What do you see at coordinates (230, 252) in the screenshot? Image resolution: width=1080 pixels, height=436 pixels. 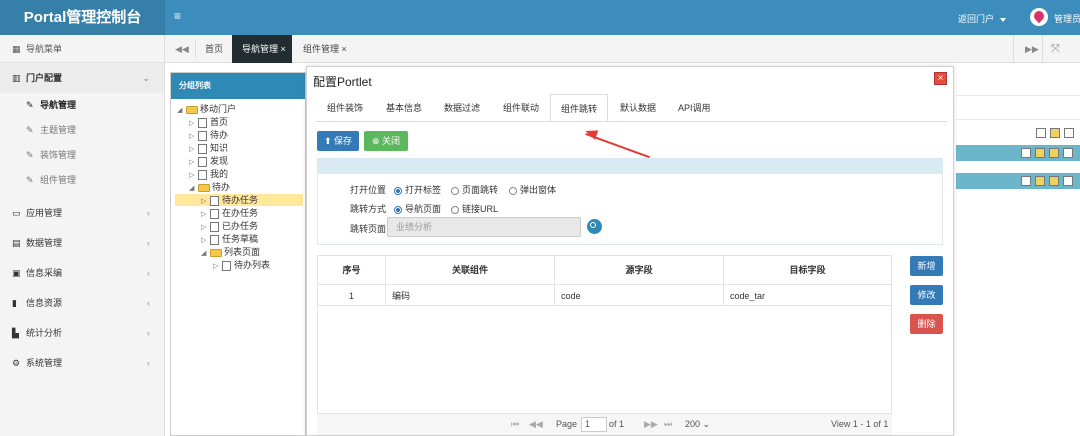 I see `tree-node: ◢ 列表页面` at bounding box center [230, 252].